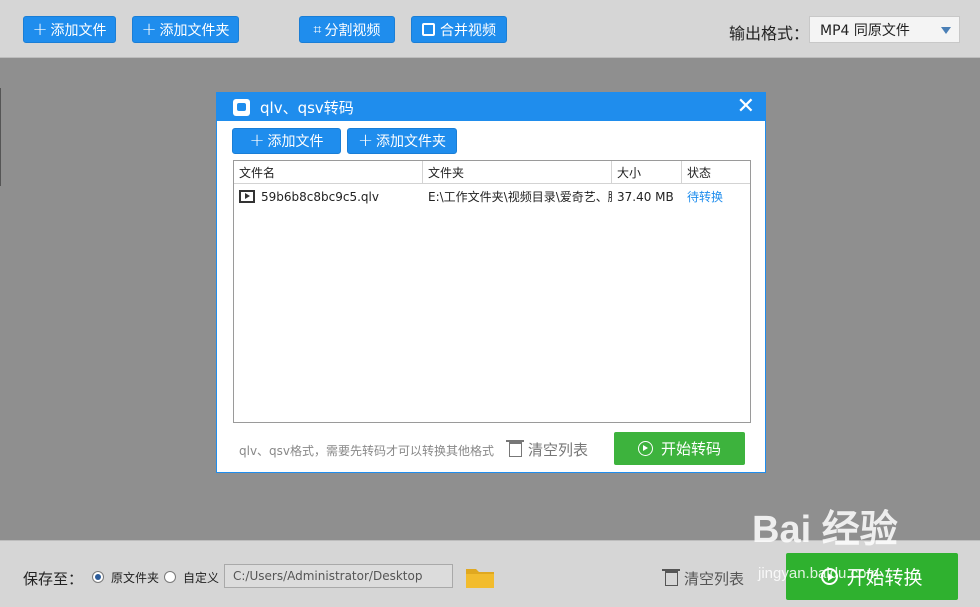 The height and width of the screenshot is (607, 980). Describe the element at coordinates (491, 107) in the screenshot. I see `dialog-titlebar: qlv、qsv转码 ✕` at that location.